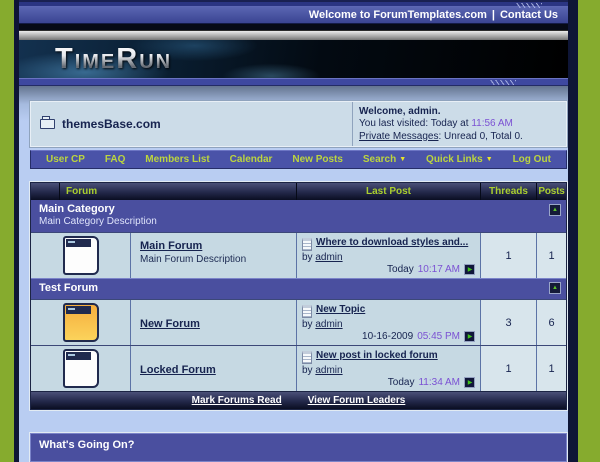  Describe the element at coordinates (293, 82) in the screenshot. I see `banner-bottom-strip` at that location.